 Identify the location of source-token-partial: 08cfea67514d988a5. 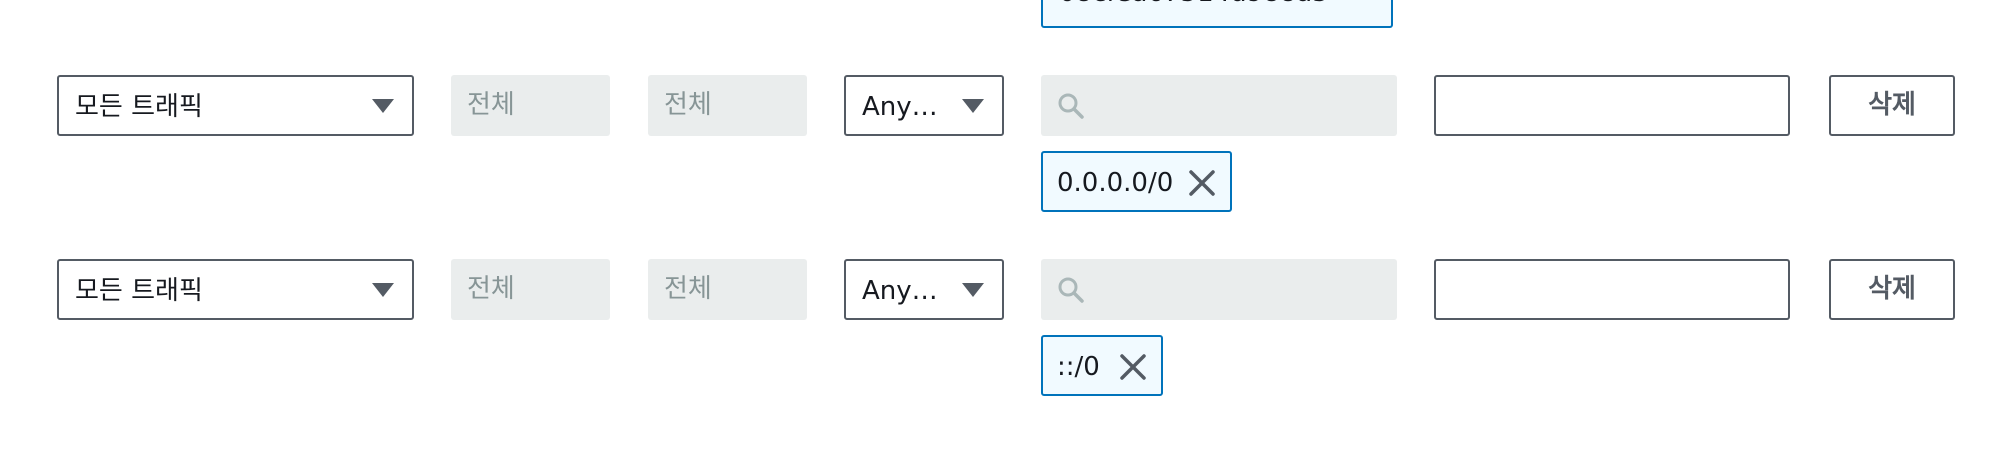
(1217, 14).